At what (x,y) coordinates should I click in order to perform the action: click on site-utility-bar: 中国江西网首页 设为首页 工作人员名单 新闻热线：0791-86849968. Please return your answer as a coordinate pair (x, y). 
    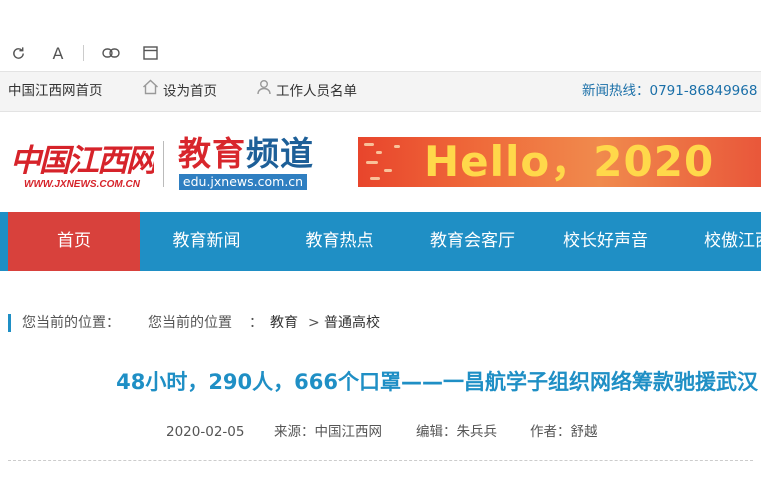
    Looking at the image, I should click on (380, 91).